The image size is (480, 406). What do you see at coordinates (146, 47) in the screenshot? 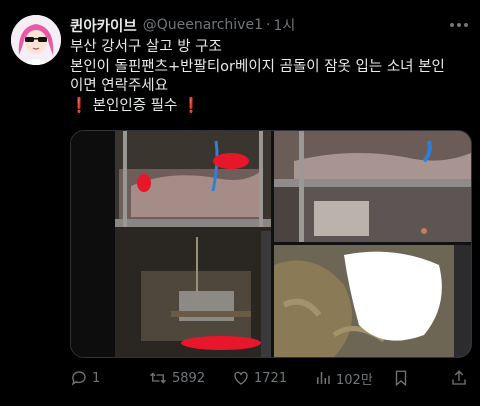
I see `tweet-line: 부산 강서구 살고 방 구조` at bounding box center [146, 47].